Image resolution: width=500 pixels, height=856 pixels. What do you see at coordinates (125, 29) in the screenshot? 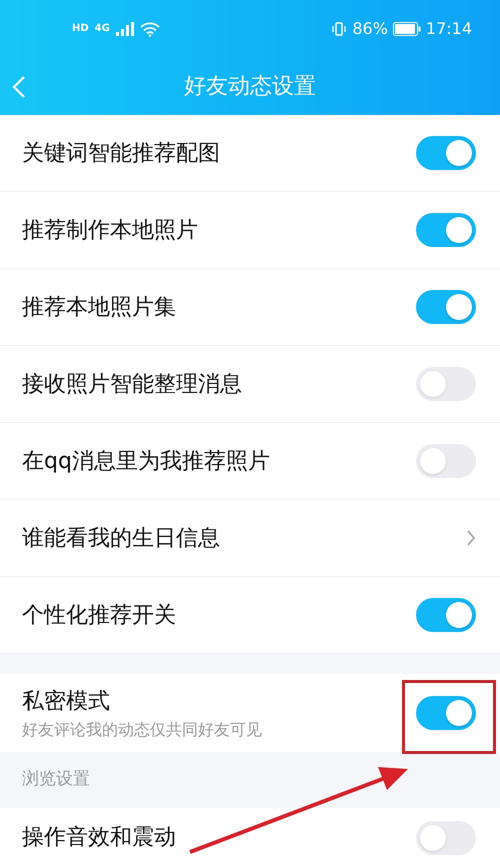
I see `signal-icon` at bounding box center [125, 29].